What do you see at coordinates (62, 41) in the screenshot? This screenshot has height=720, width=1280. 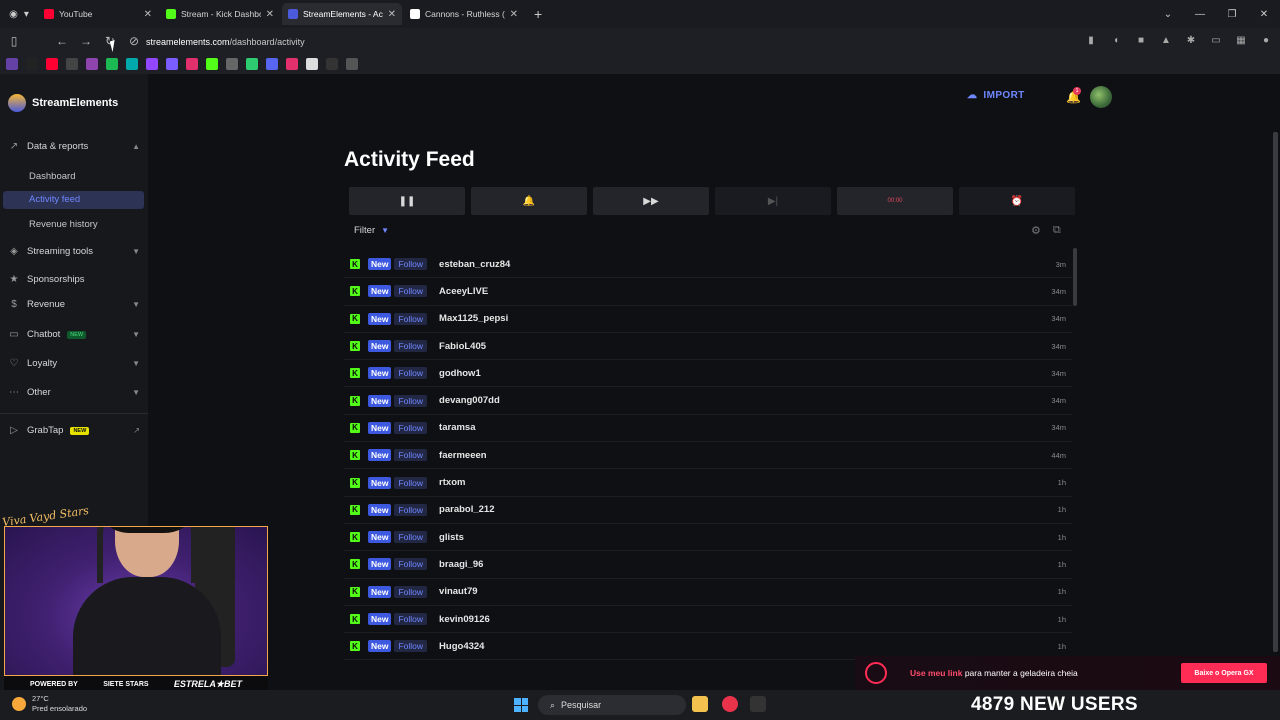 I see `back-button: ←` at bounding box center [62, 41].